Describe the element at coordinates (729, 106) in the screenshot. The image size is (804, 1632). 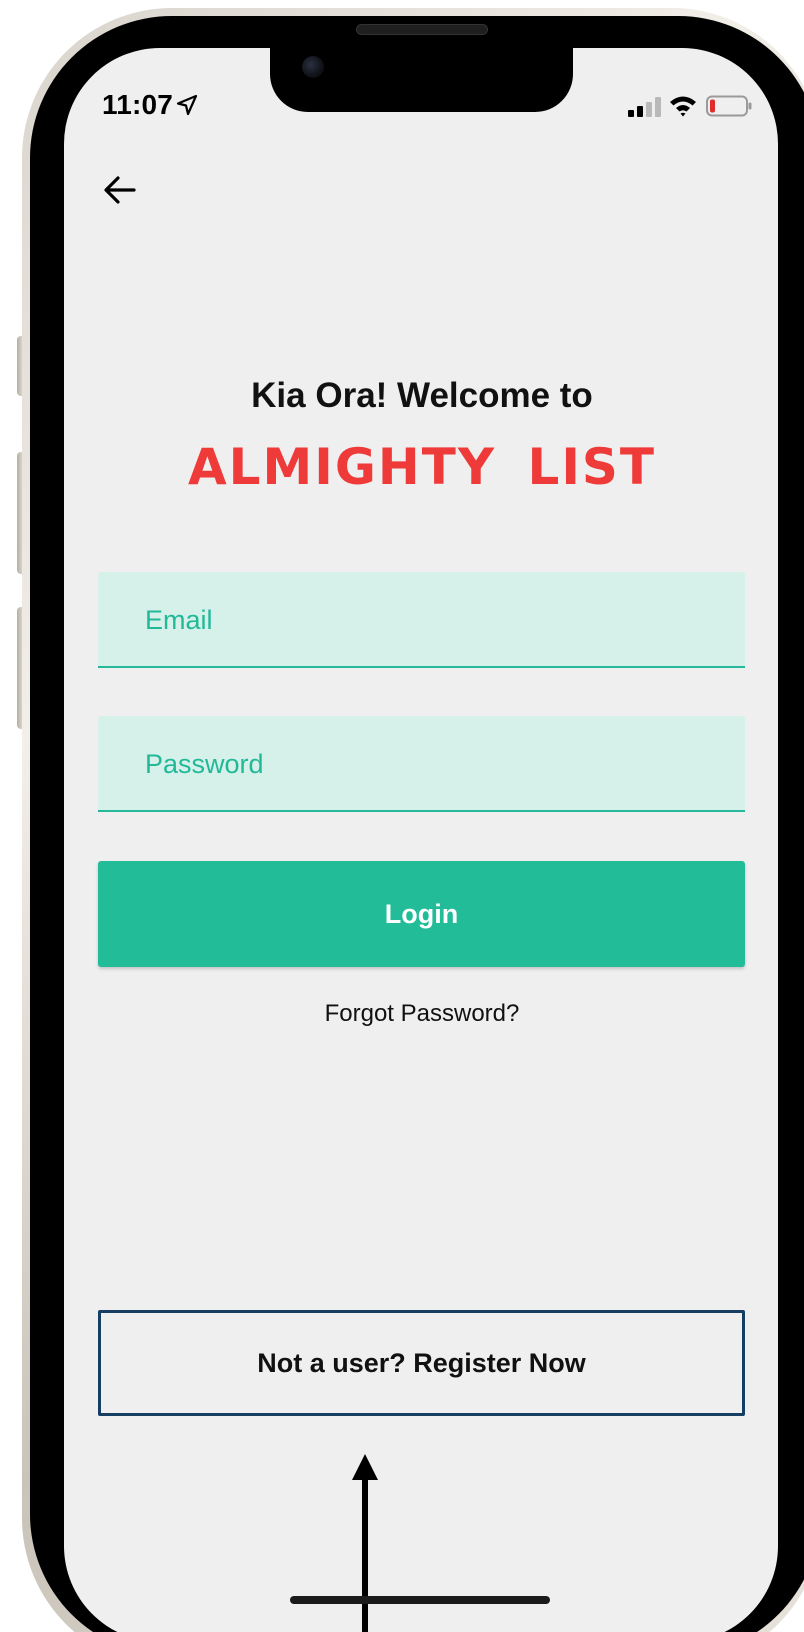
I see `battery-low-icon` at that location.